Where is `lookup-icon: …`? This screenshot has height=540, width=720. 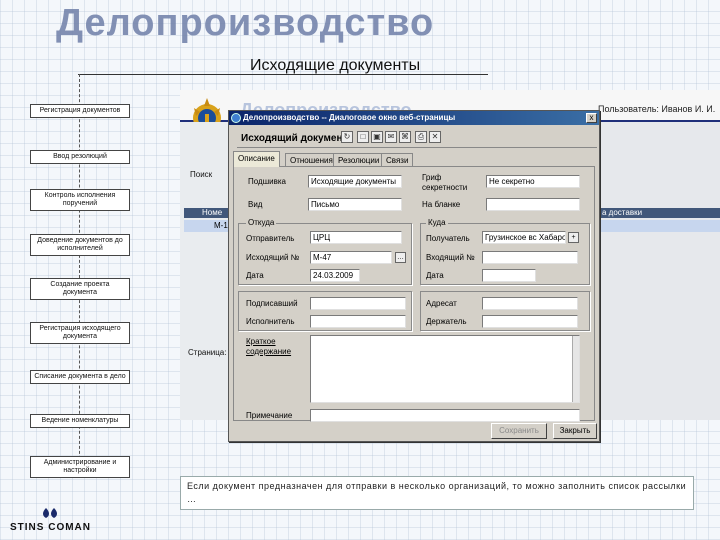
lookup-icon: … is located at coordinates (400, 257).